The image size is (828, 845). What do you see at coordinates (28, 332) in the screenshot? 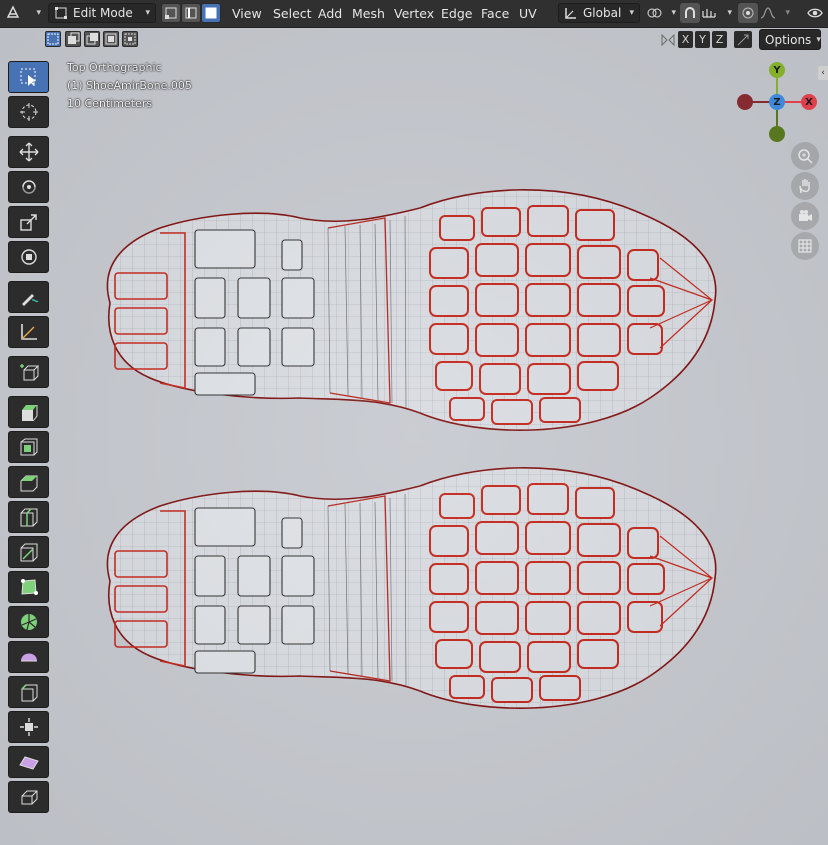
I see `tool-measure` at bounding box center [28, 332].